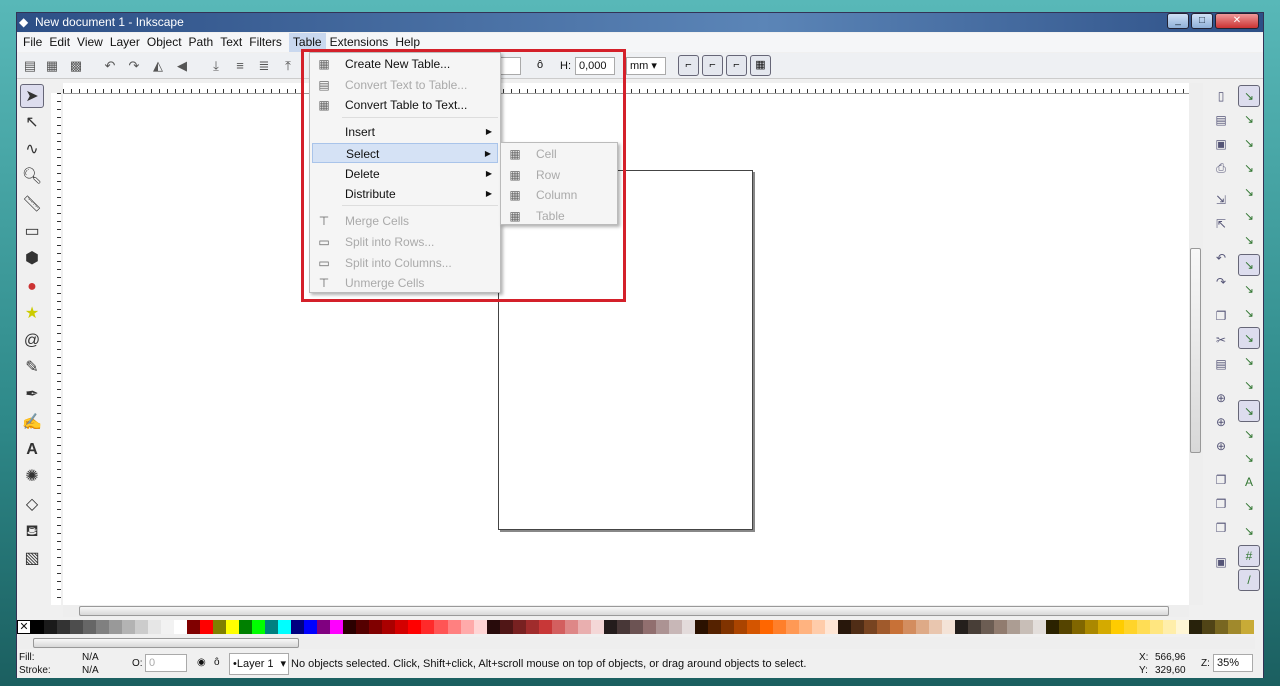 The width and height of the screenshot is (1280, 686). I want to click on redo-icon: ↷, so click(1221, 285).